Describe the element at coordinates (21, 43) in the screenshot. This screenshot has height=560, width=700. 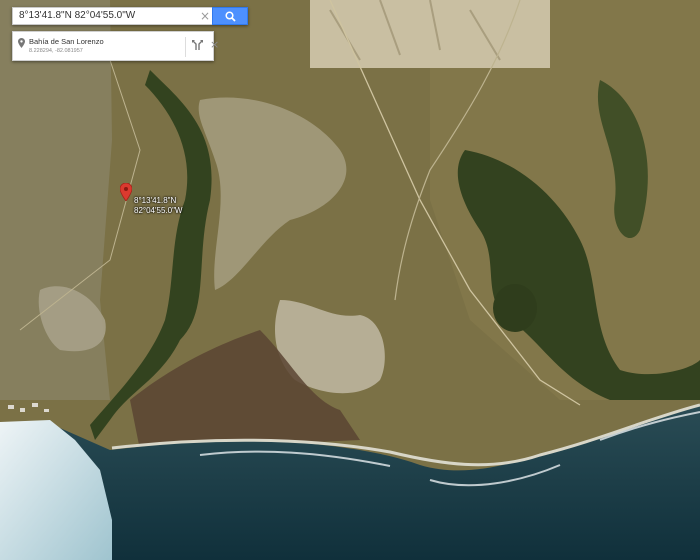
I see `pin-icon` at that location.